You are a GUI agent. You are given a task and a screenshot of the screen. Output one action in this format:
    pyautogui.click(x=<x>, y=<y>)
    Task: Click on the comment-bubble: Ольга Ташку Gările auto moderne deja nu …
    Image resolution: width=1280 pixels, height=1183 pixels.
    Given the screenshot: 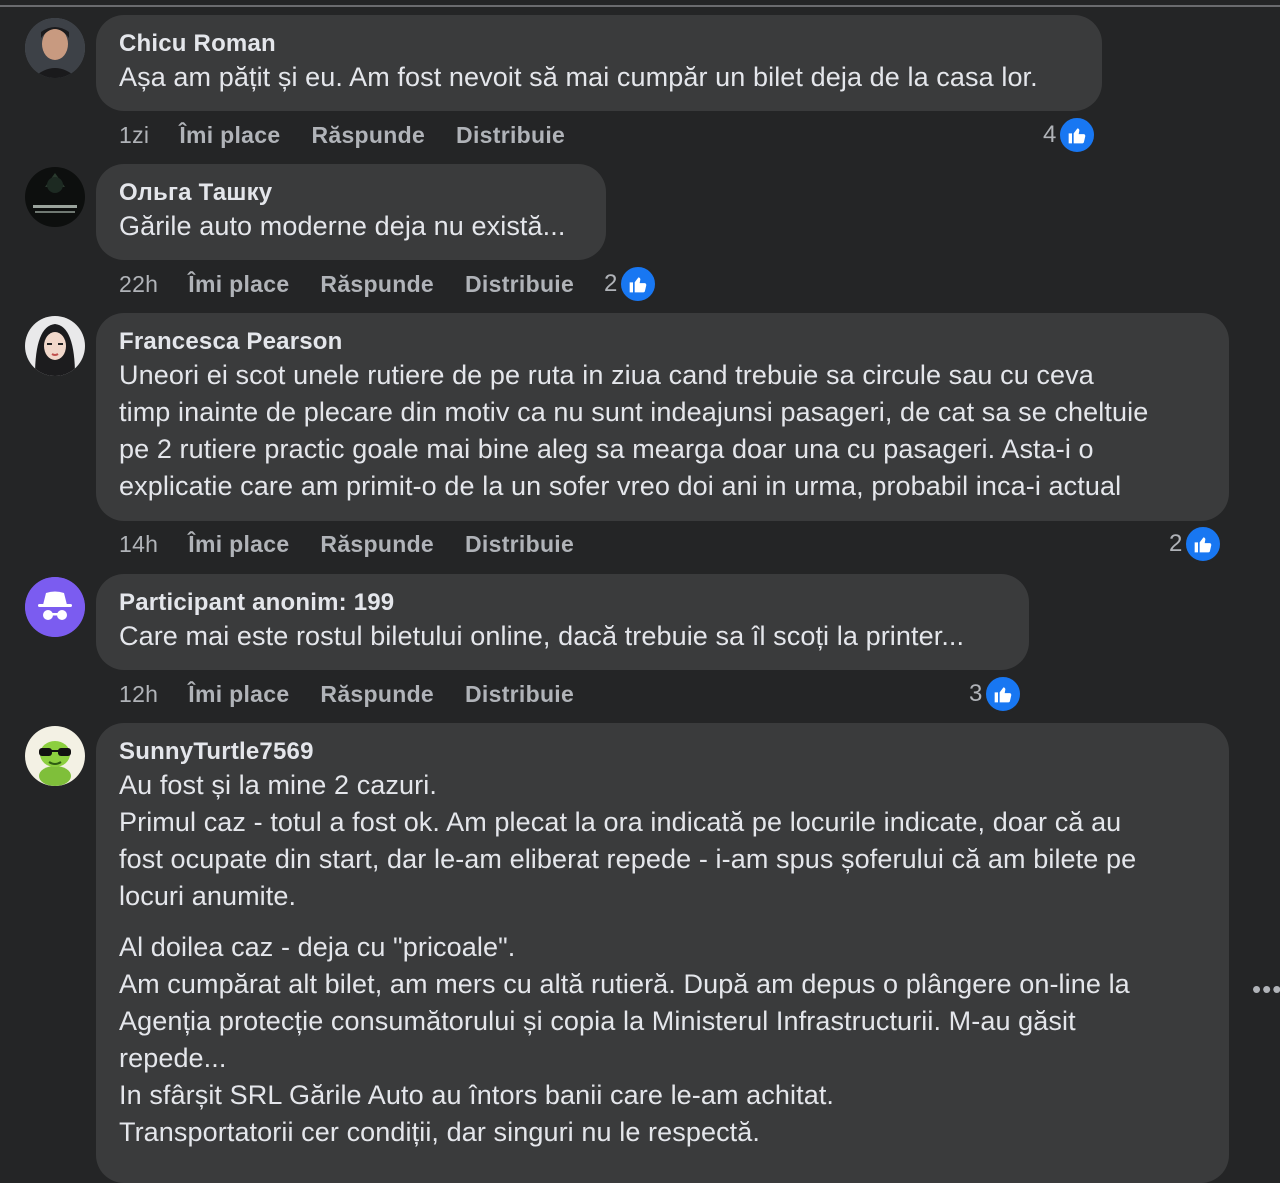 What is the action you would take?
    pyautogui.click(x=351, y=212)
    